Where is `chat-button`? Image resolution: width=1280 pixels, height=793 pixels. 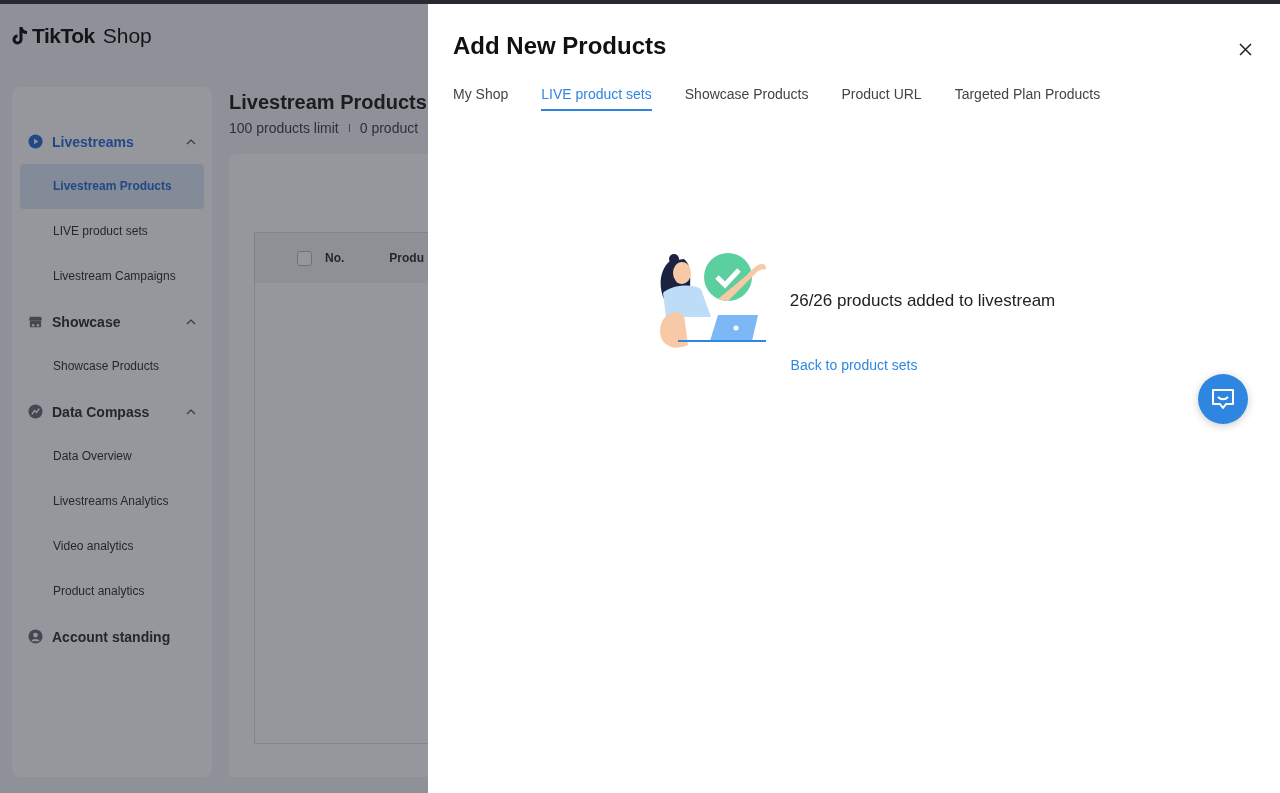
chat-button is located at coordinates (1223, 399).